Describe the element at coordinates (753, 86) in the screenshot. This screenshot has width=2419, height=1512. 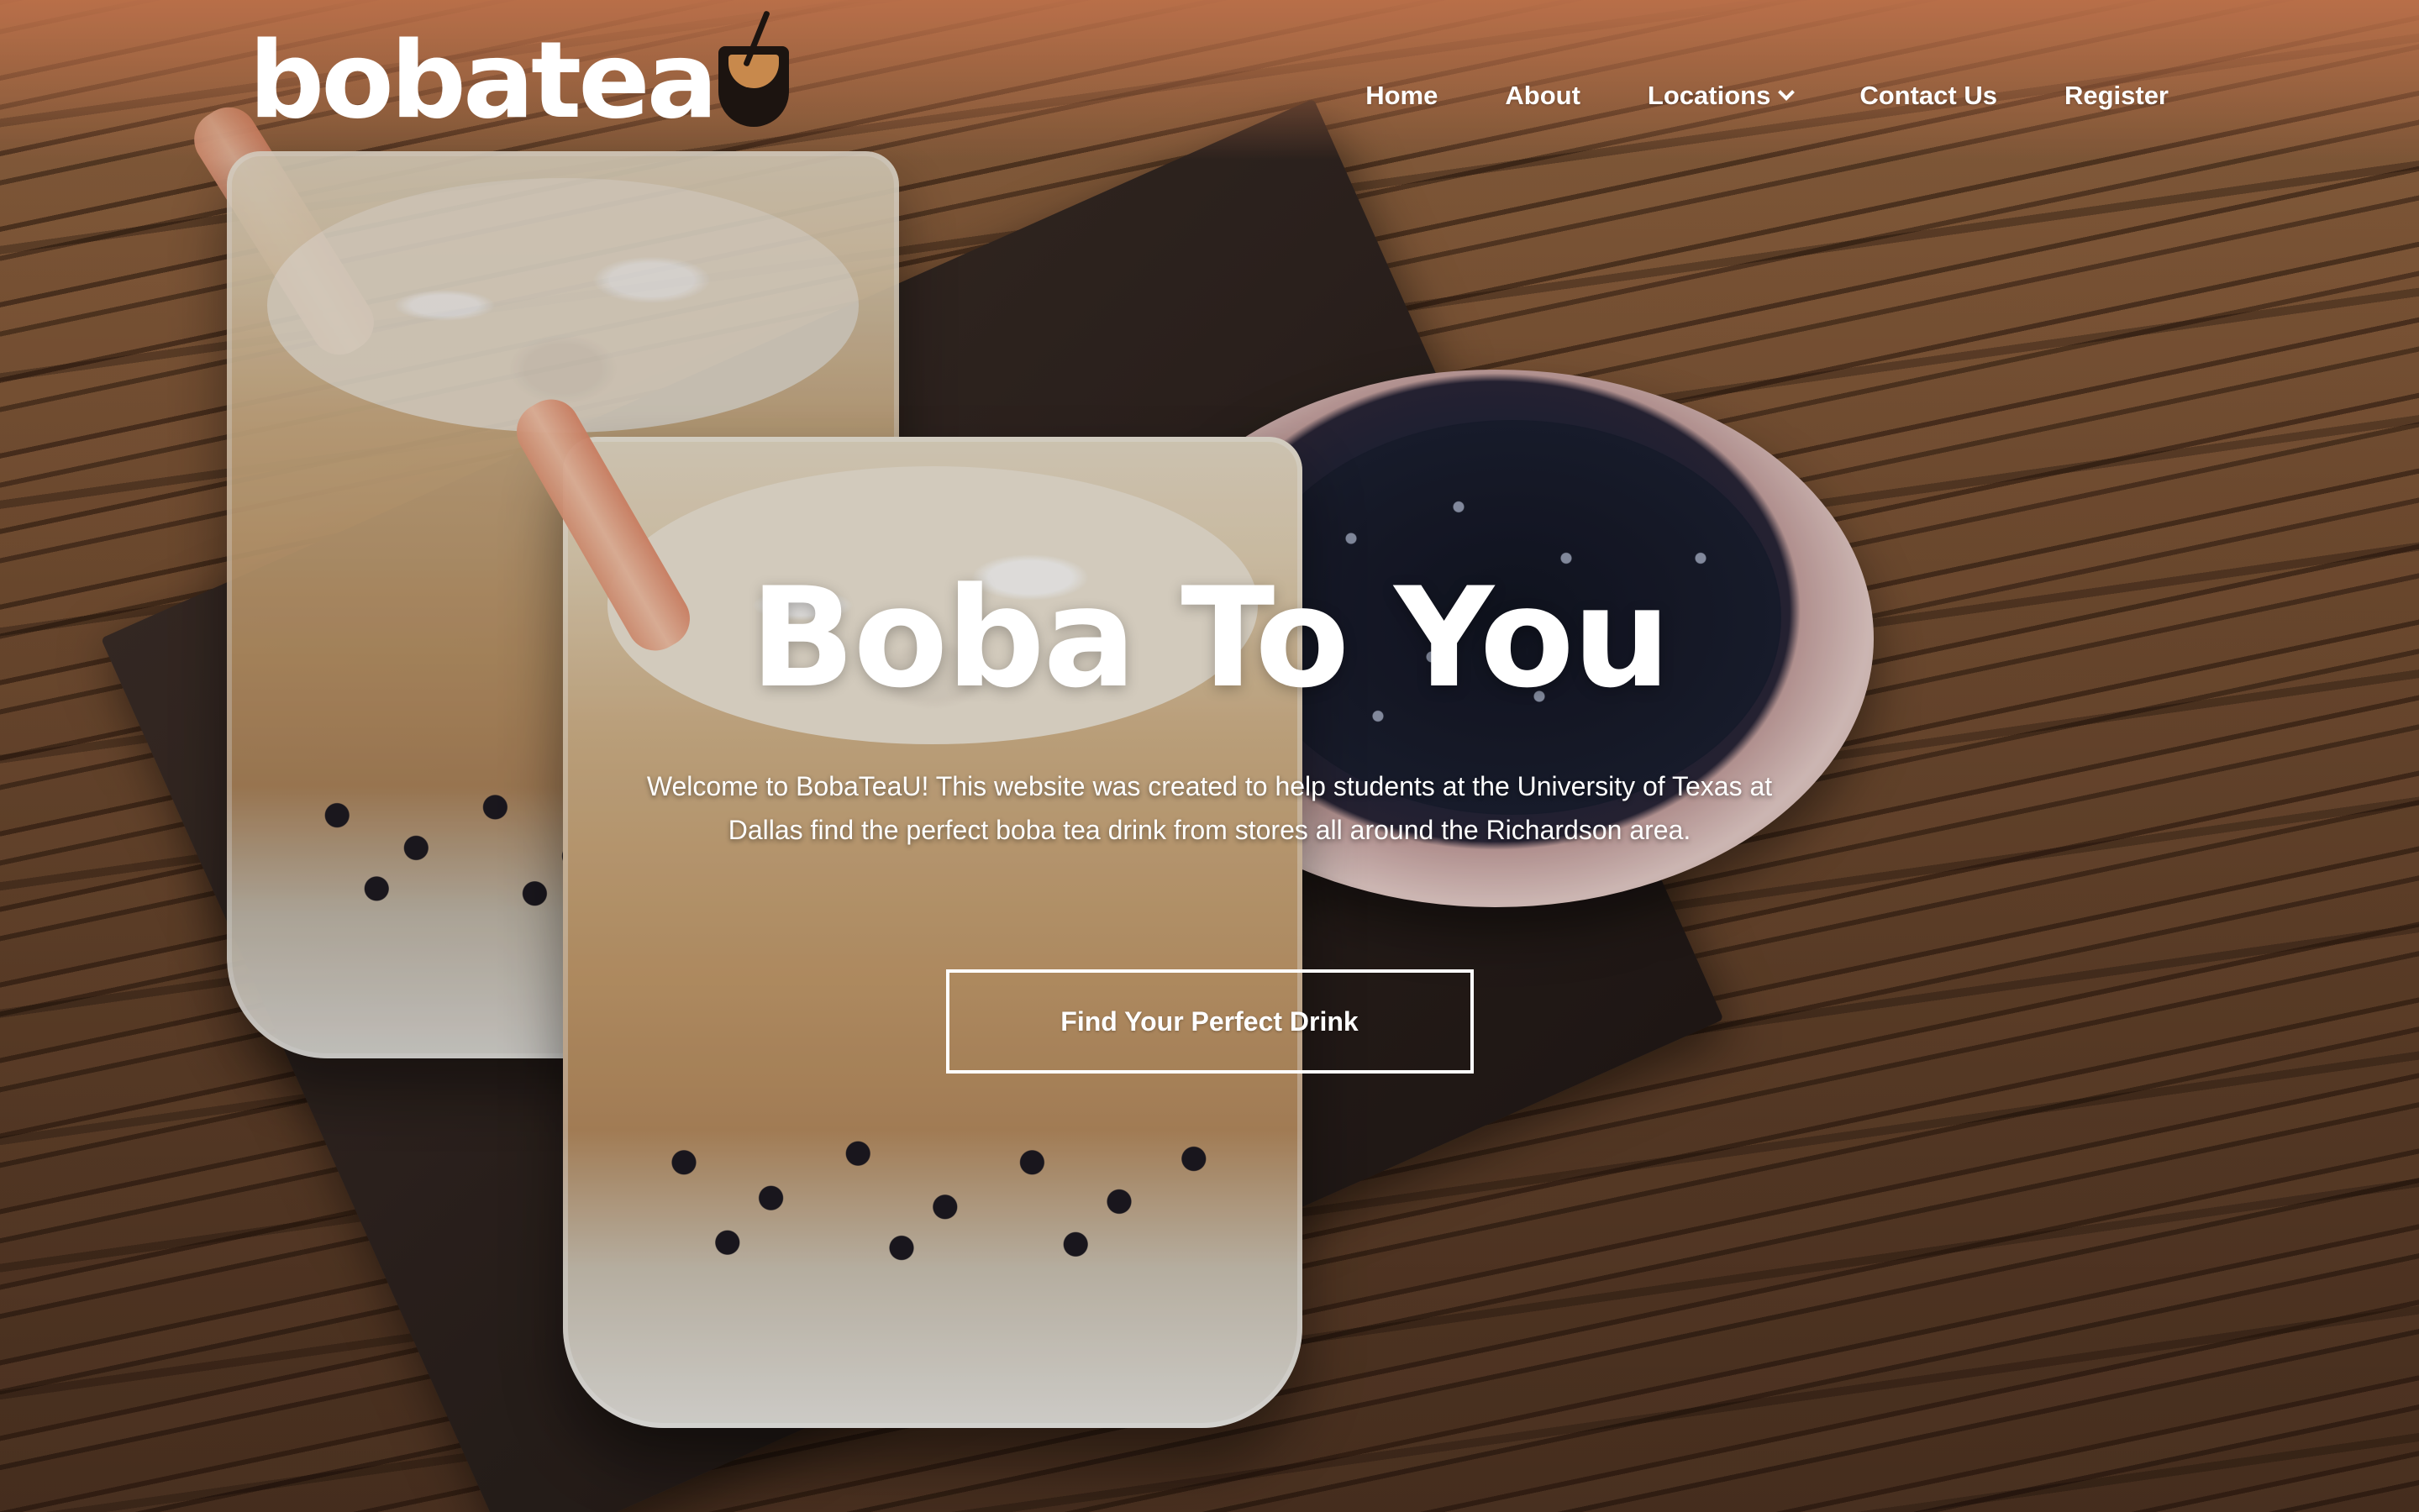
I see `boba-cup-icon` at that location.